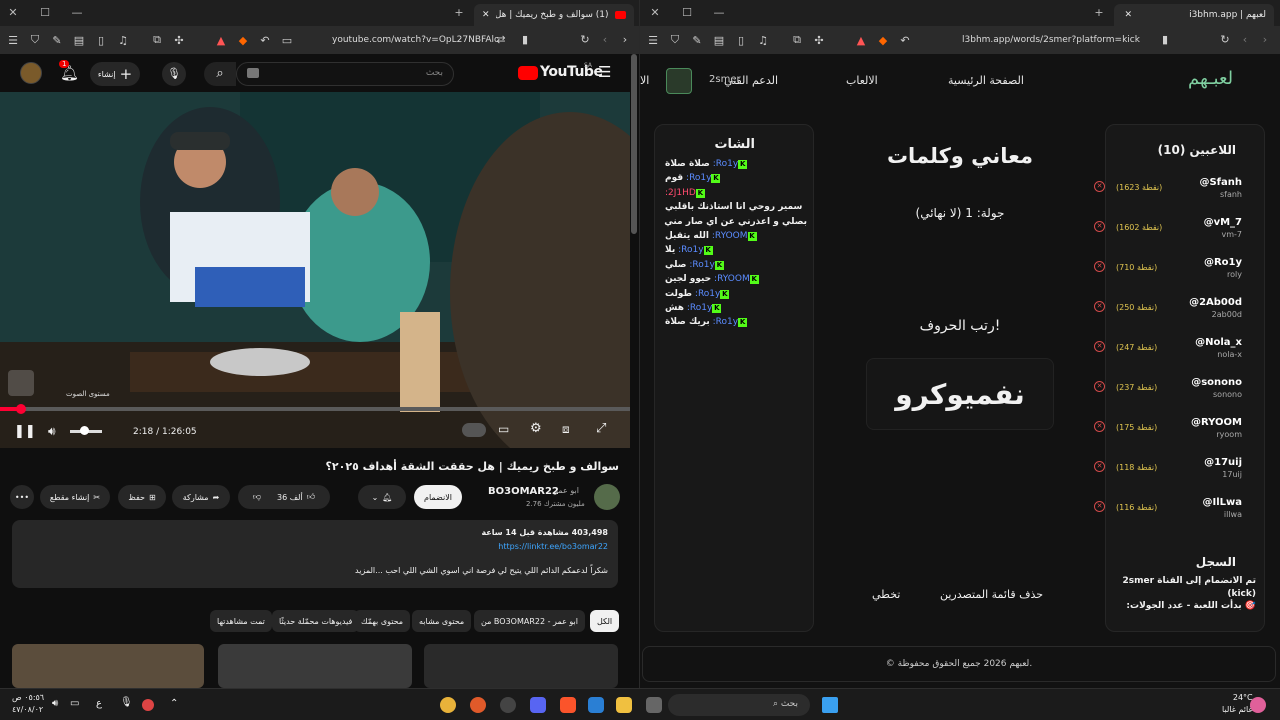  I want to click on miniplayer-icon: ⧈, so click(566, 429).